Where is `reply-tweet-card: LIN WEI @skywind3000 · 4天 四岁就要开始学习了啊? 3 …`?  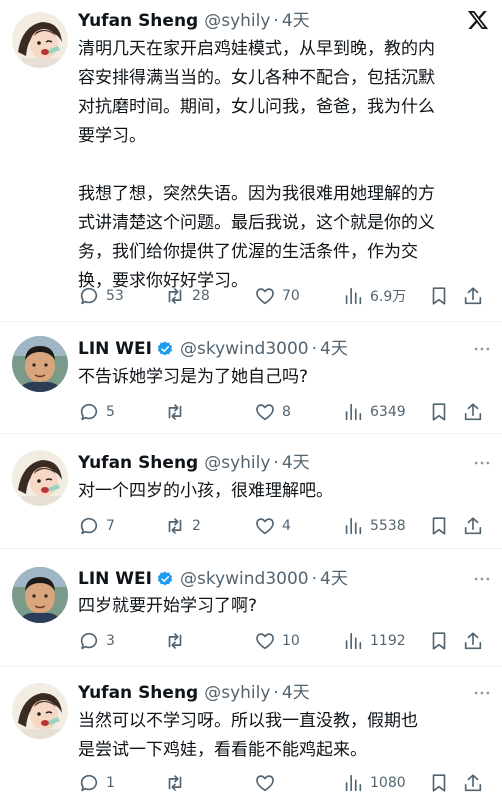
reply-tweet-card: LIN WEI @skywind3000 · 4天 四岁就要开始学习了啊? 3 … is located at coordinates (251, 608).